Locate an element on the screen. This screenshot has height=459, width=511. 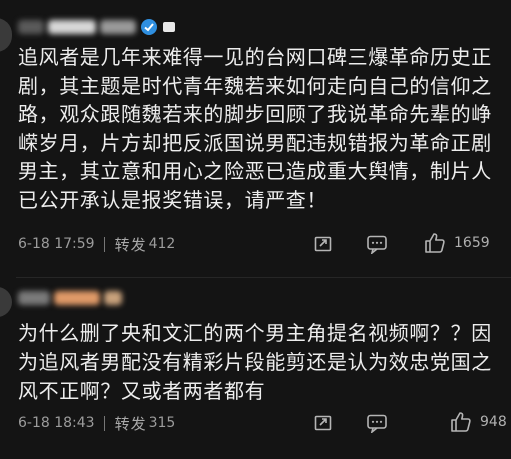
like-button: 948 is located at coordinates (478, 422).